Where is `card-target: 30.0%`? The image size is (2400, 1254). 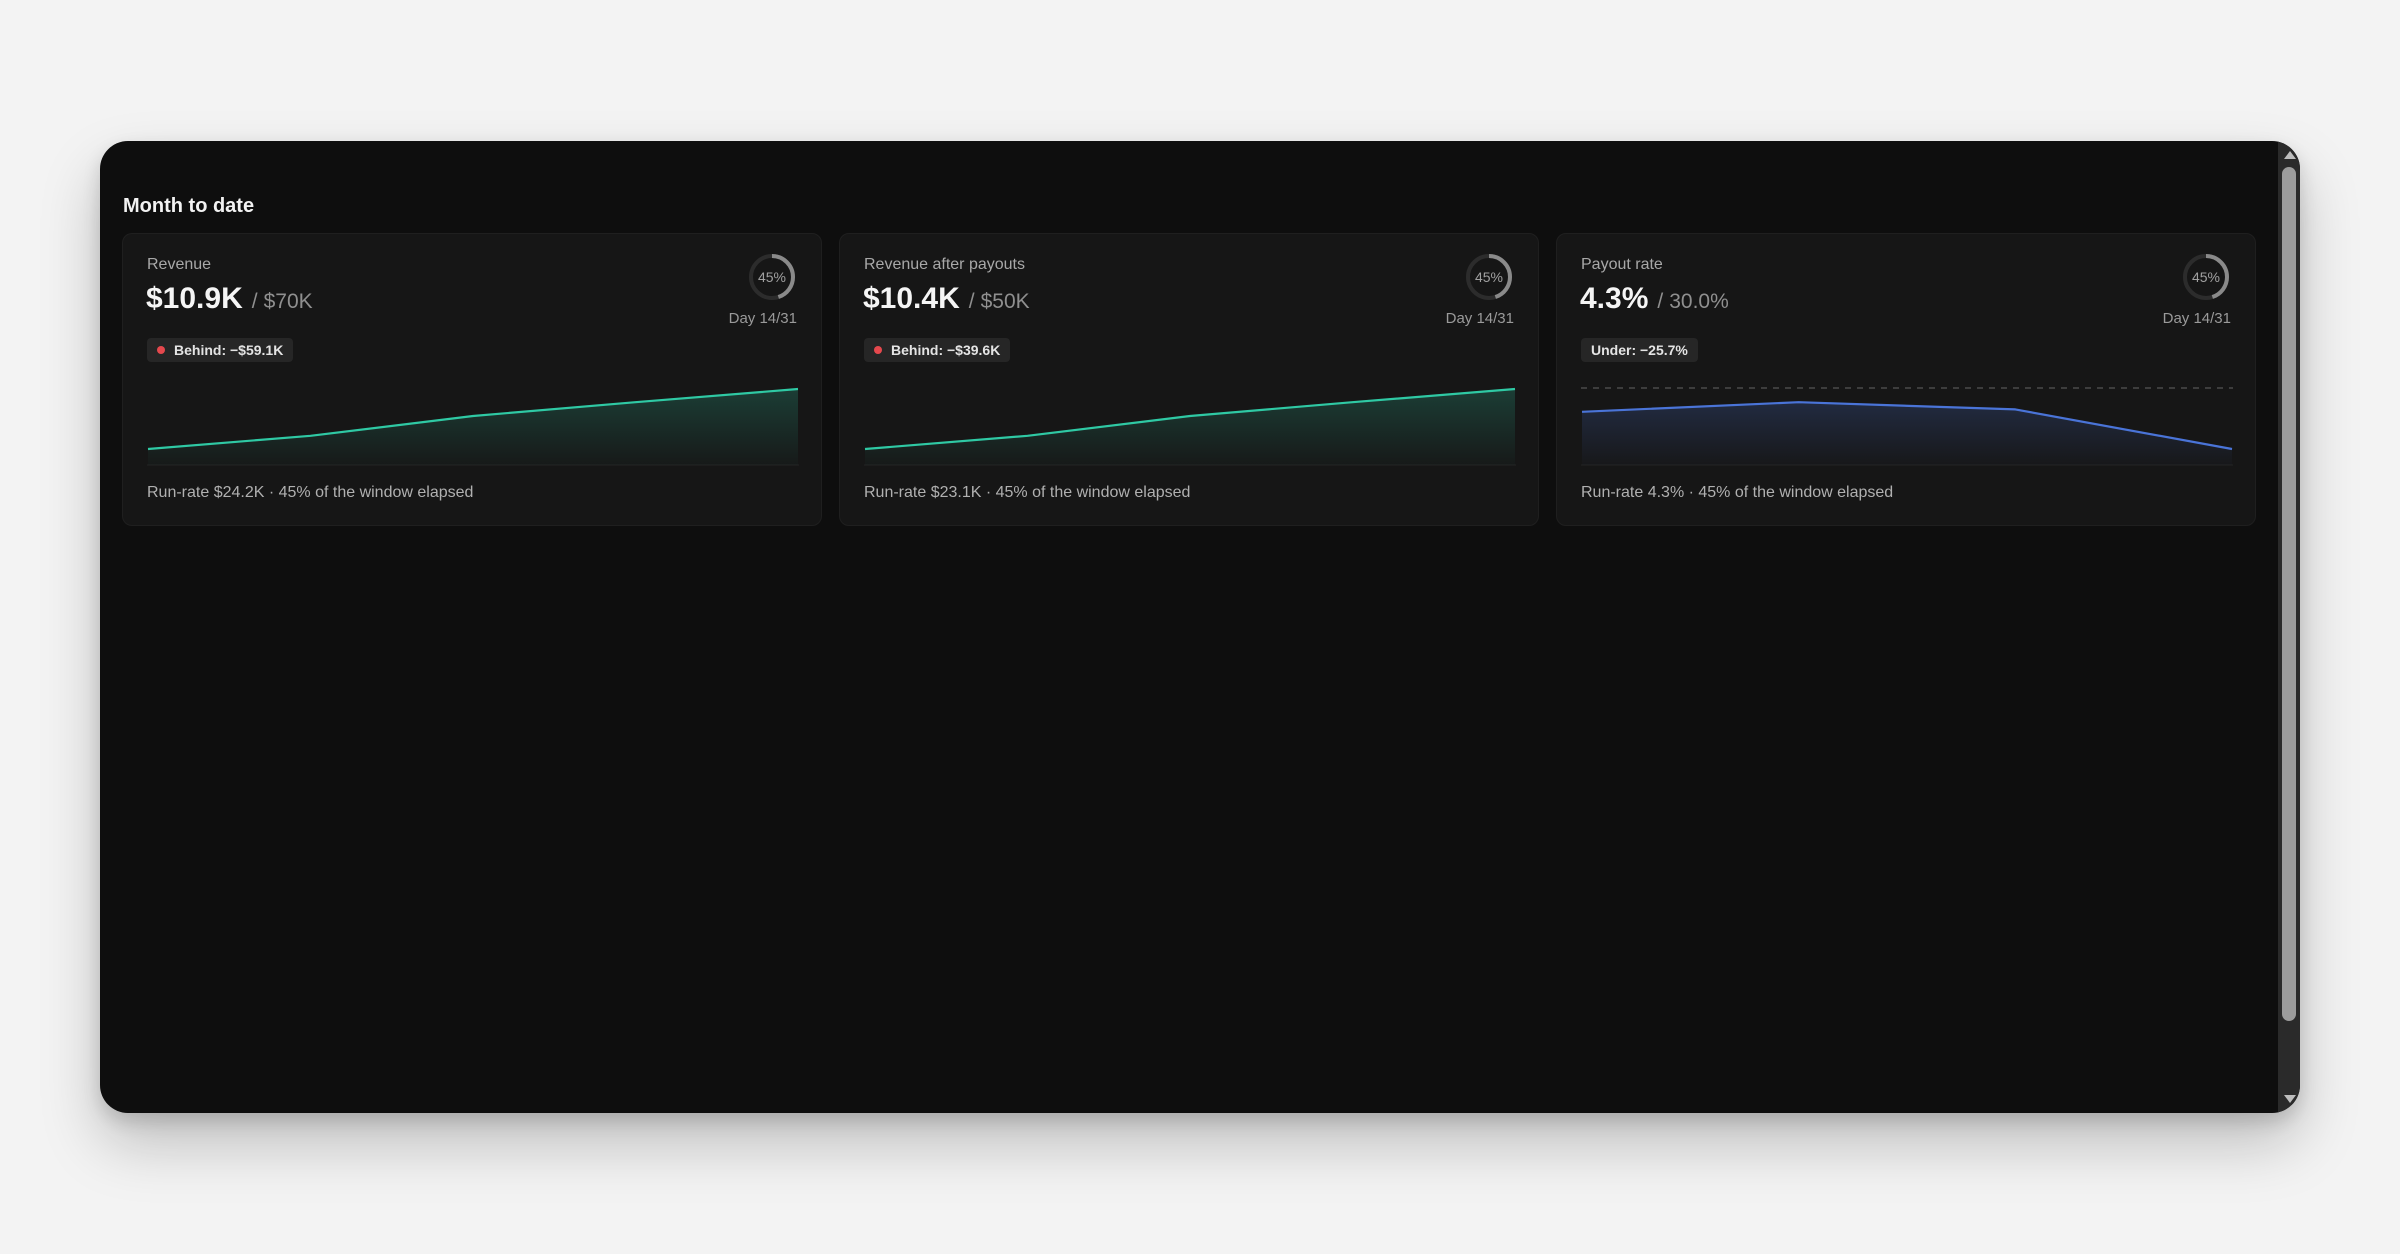
card-target: 30.0% is located at coordinates (1699, 301).